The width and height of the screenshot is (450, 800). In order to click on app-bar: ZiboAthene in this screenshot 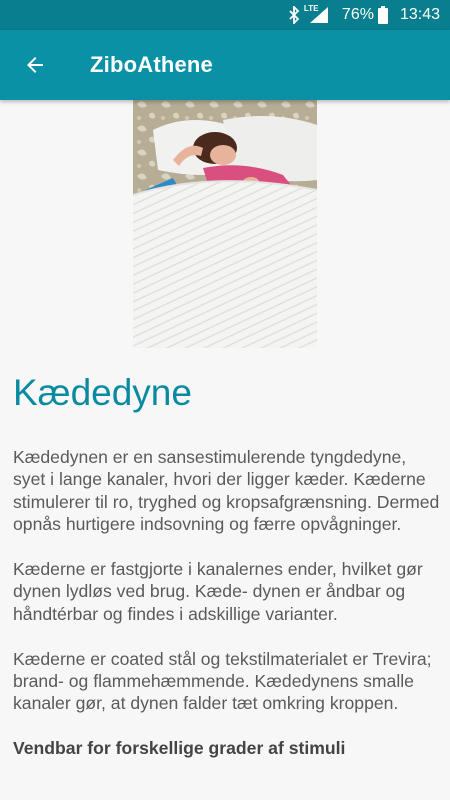, I will do `click(225, 65)`.